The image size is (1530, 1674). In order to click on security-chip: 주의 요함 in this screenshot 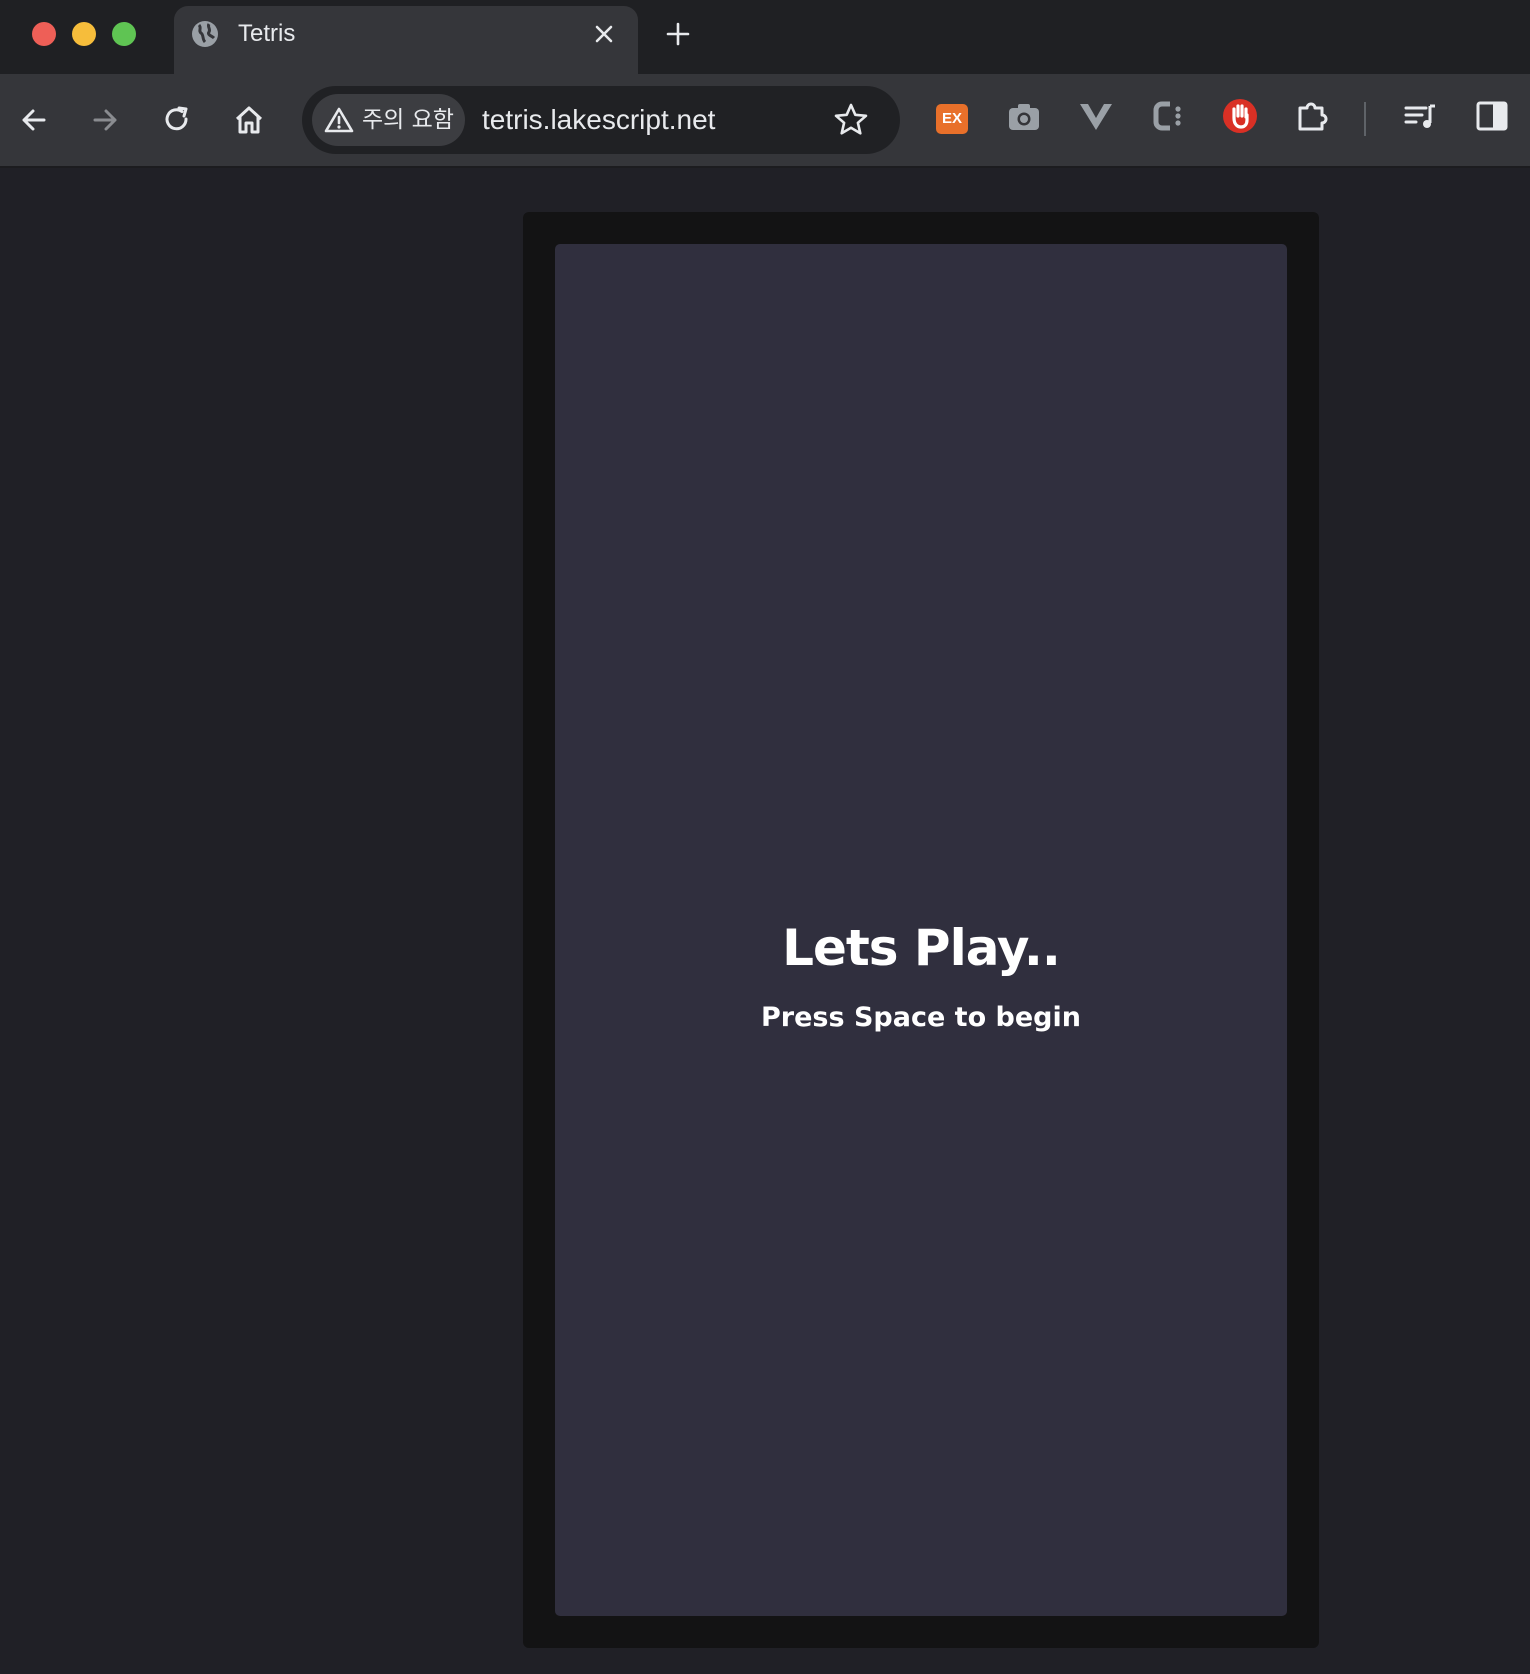, I will do `click(388, 120)`.